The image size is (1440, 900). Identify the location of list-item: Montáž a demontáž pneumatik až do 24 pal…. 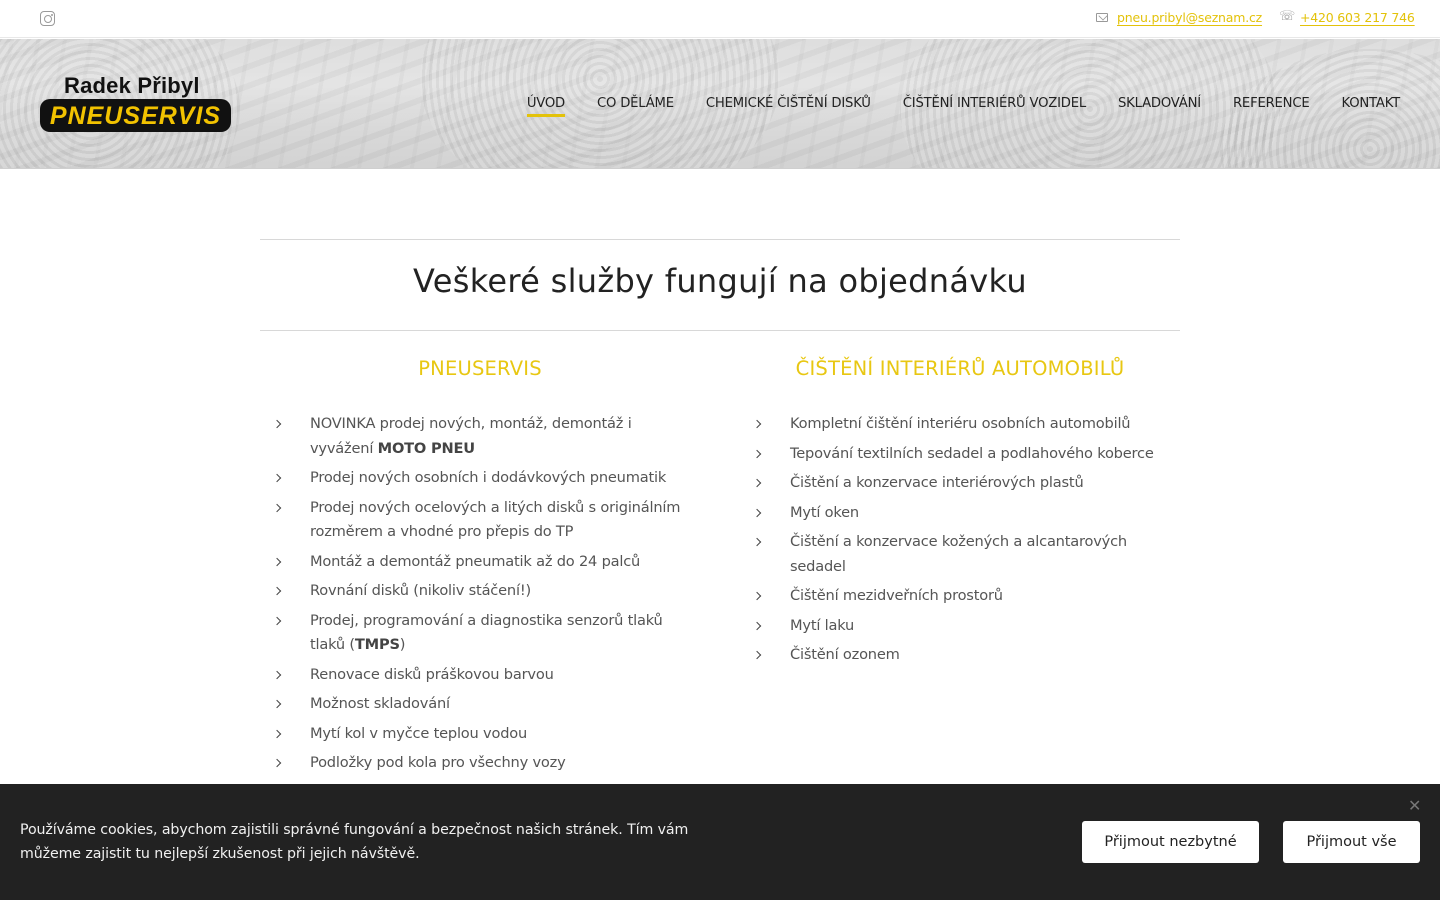
(480, 562).